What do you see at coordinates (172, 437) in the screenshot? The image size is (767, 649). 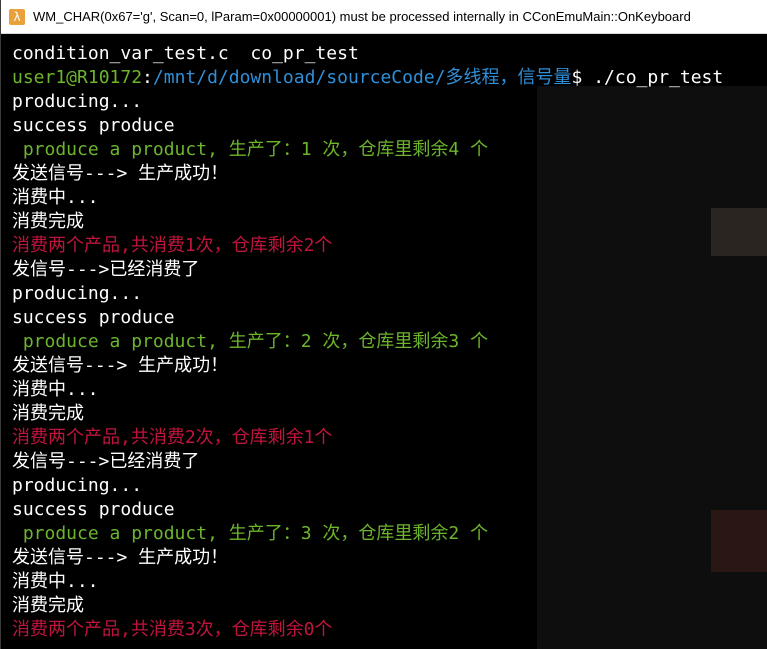 I see `output-line: 消费两个产品,共消费2次，仓库剩余1个` at bounding box center [172, 437].